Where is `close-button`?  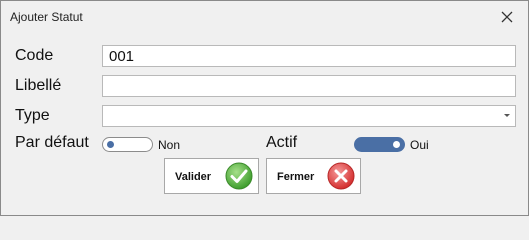
close-button is located at coordinates (507, 17).